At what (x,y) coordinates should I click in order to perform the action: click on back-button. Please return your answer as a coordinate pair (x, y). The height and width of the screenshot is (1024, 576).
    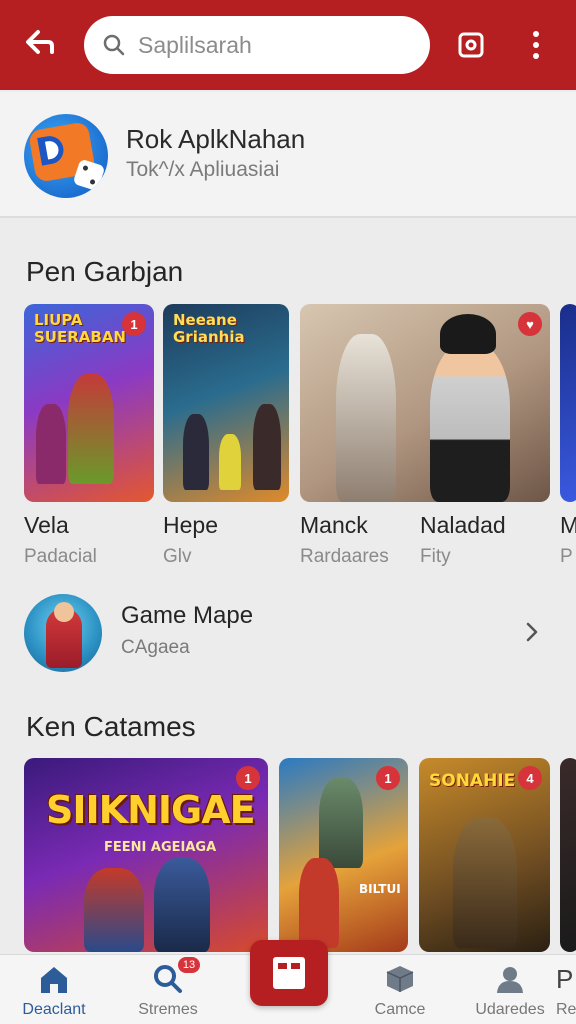
    Looking at the image, I should click on (41, 43).